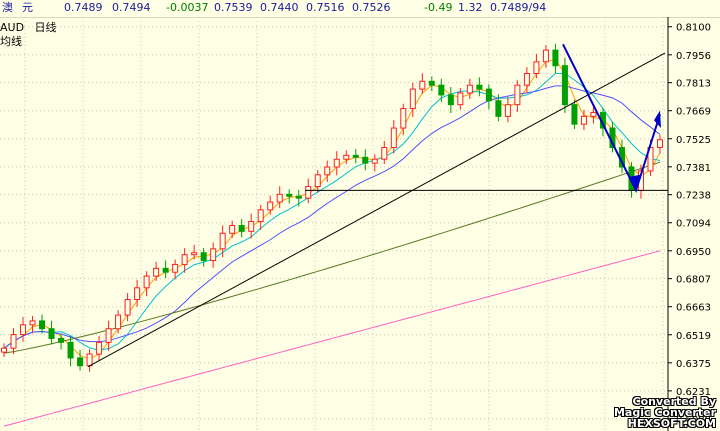 Image resolution: width=720 pixels, height=431 pixels. I want to click on watermark-line-3: HEXSOFT.COM, so click(671, 423).